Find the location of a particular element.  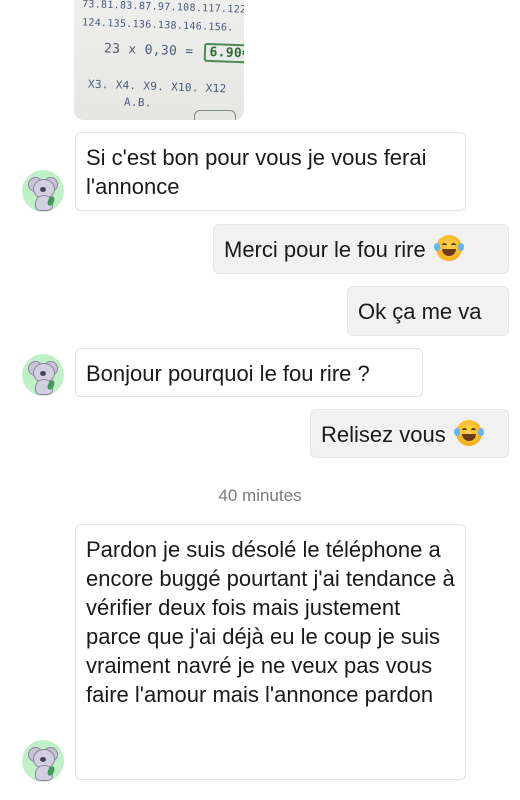

message-bubble-outgoing: Merci pour le fou rire is located at coordinates (361, 249).